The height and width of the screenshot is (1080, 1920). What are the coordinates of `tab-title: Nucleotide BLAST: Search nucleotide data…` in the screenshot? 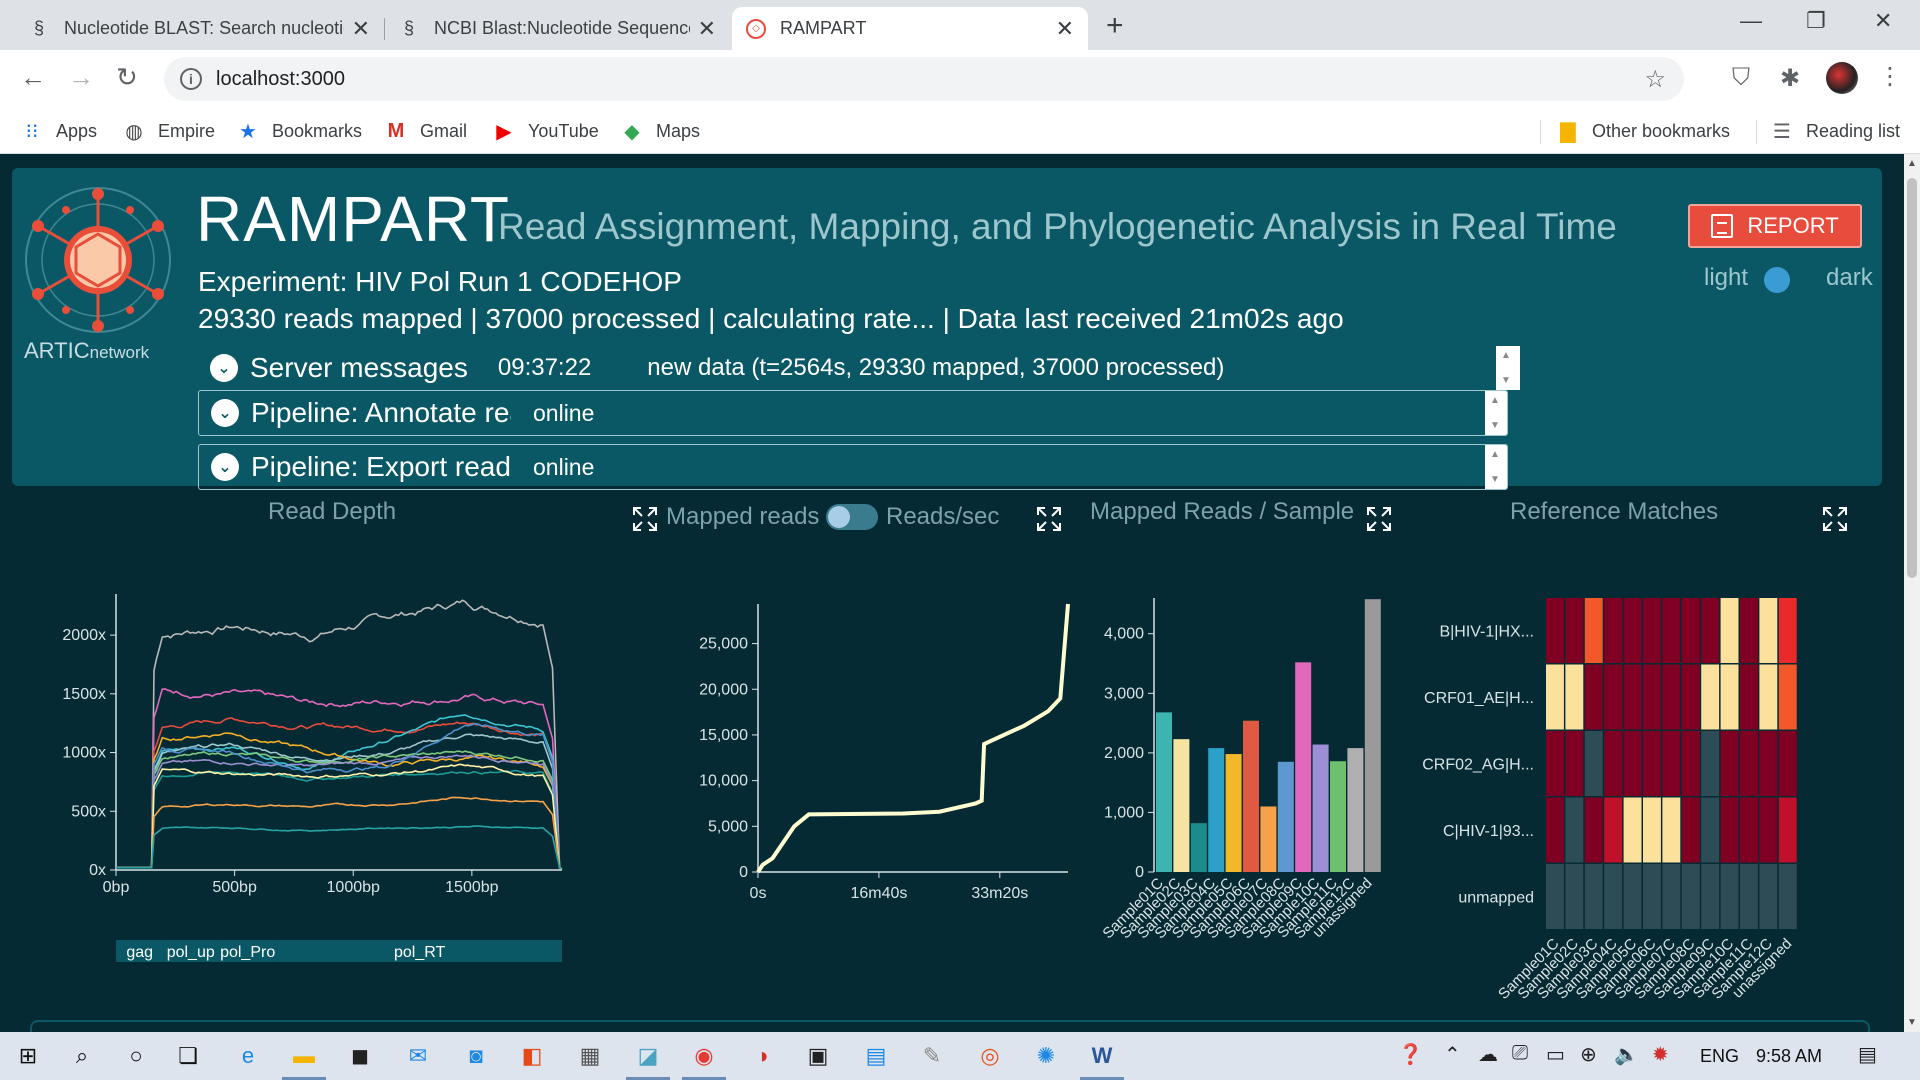 It's located at (204, 28).